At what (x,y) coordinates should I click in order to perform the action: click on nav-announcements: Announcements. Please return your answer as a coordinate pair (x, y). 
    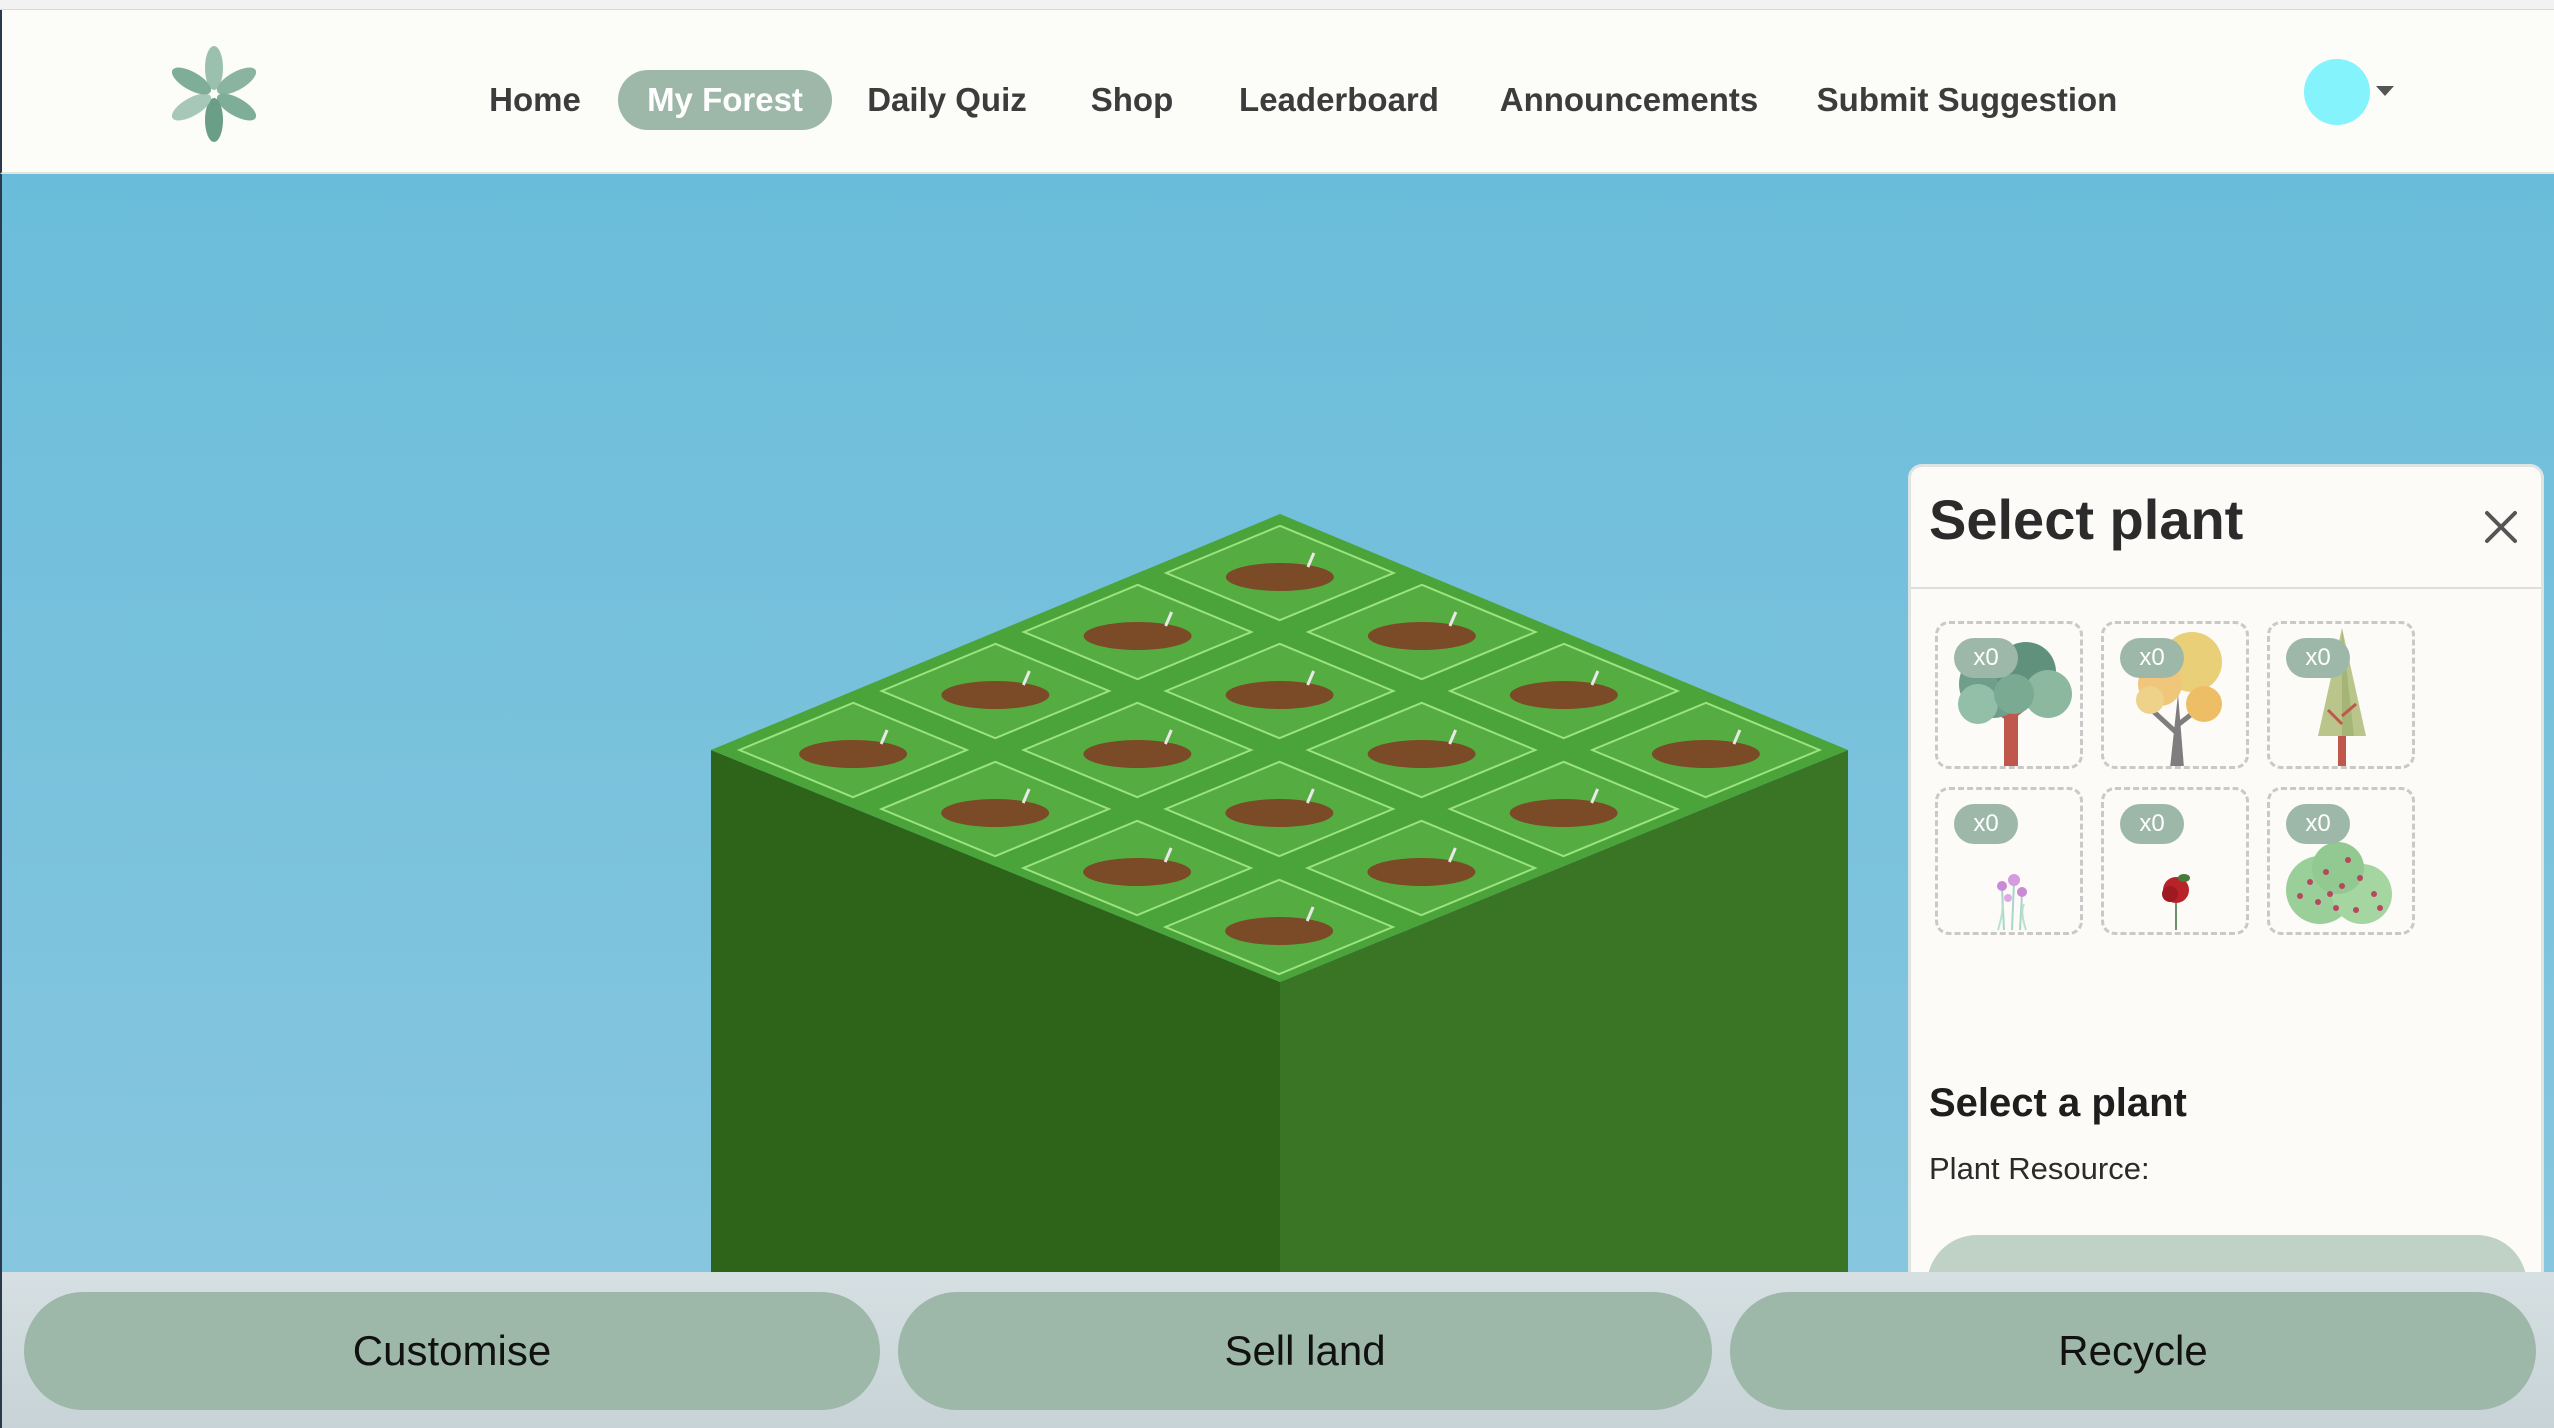
    Looking at the image, I should click on (1629, 100).